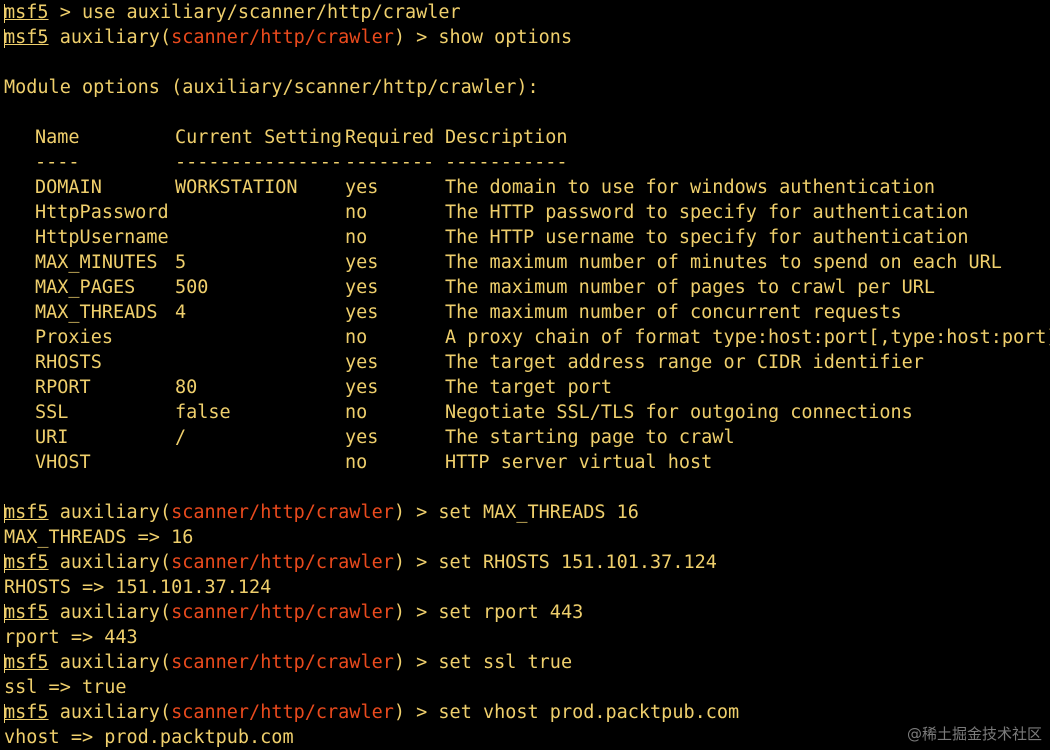  What do you see at coordinates (96, 262) in the screenshot?
I see `option-name: MAX_MINUTES` at bounding box center [96, 262].